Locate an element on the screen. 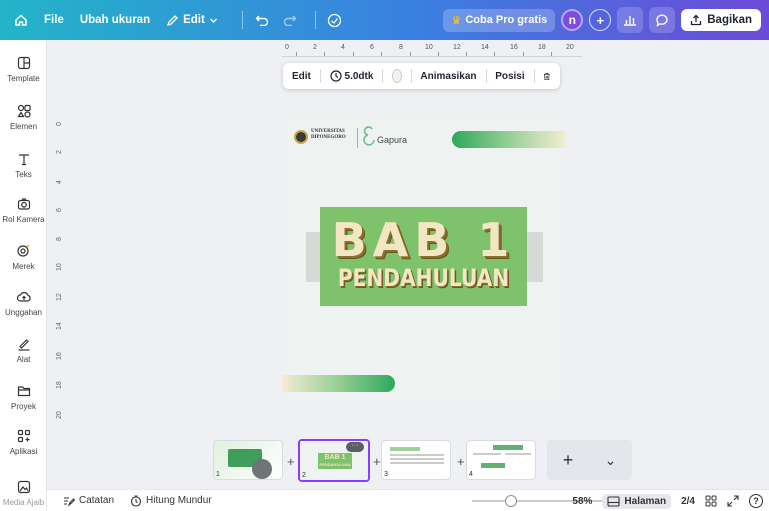 The height and width of the screenshot is (511, 769). topbar-right-group: ♛ Coba Pro gratis n + Bagikan is located at coordinates (602, 20).